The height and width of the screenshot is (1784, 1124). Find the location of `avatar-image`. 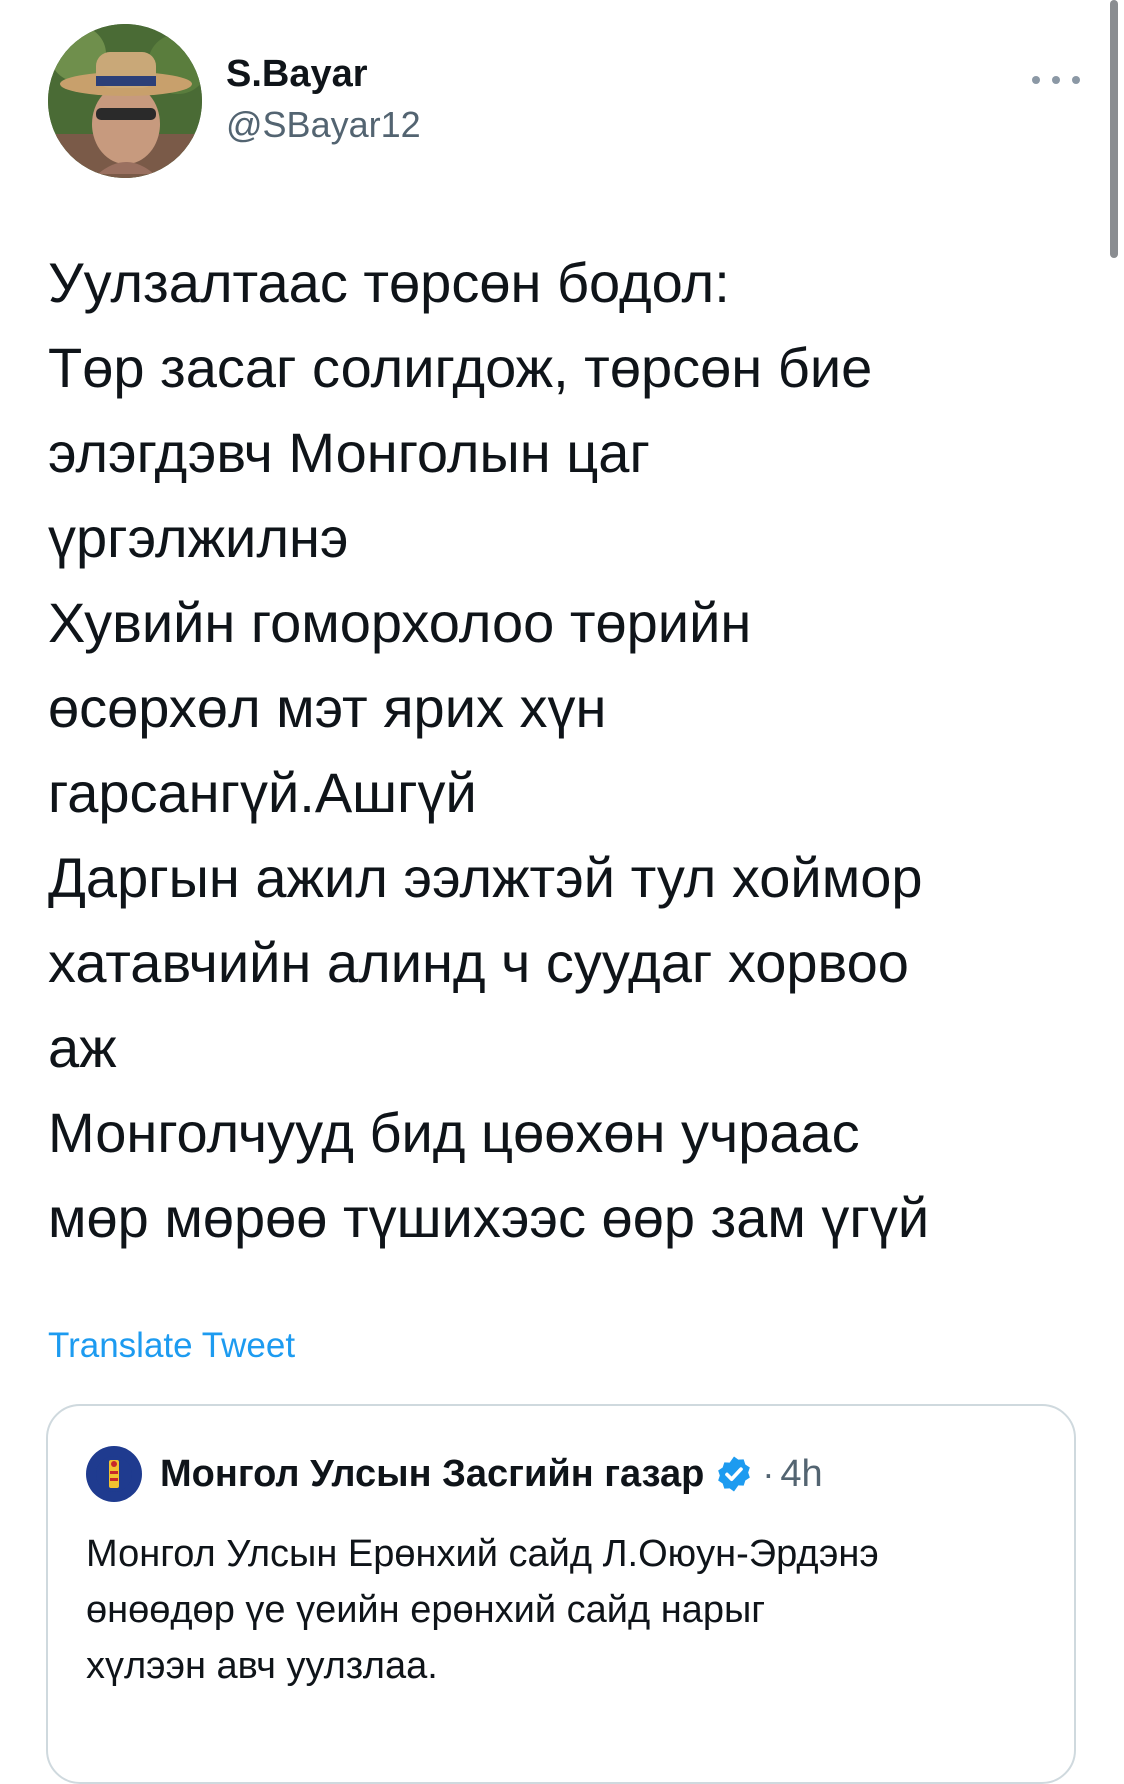

avatar-image is located at coordinates (125, 101).